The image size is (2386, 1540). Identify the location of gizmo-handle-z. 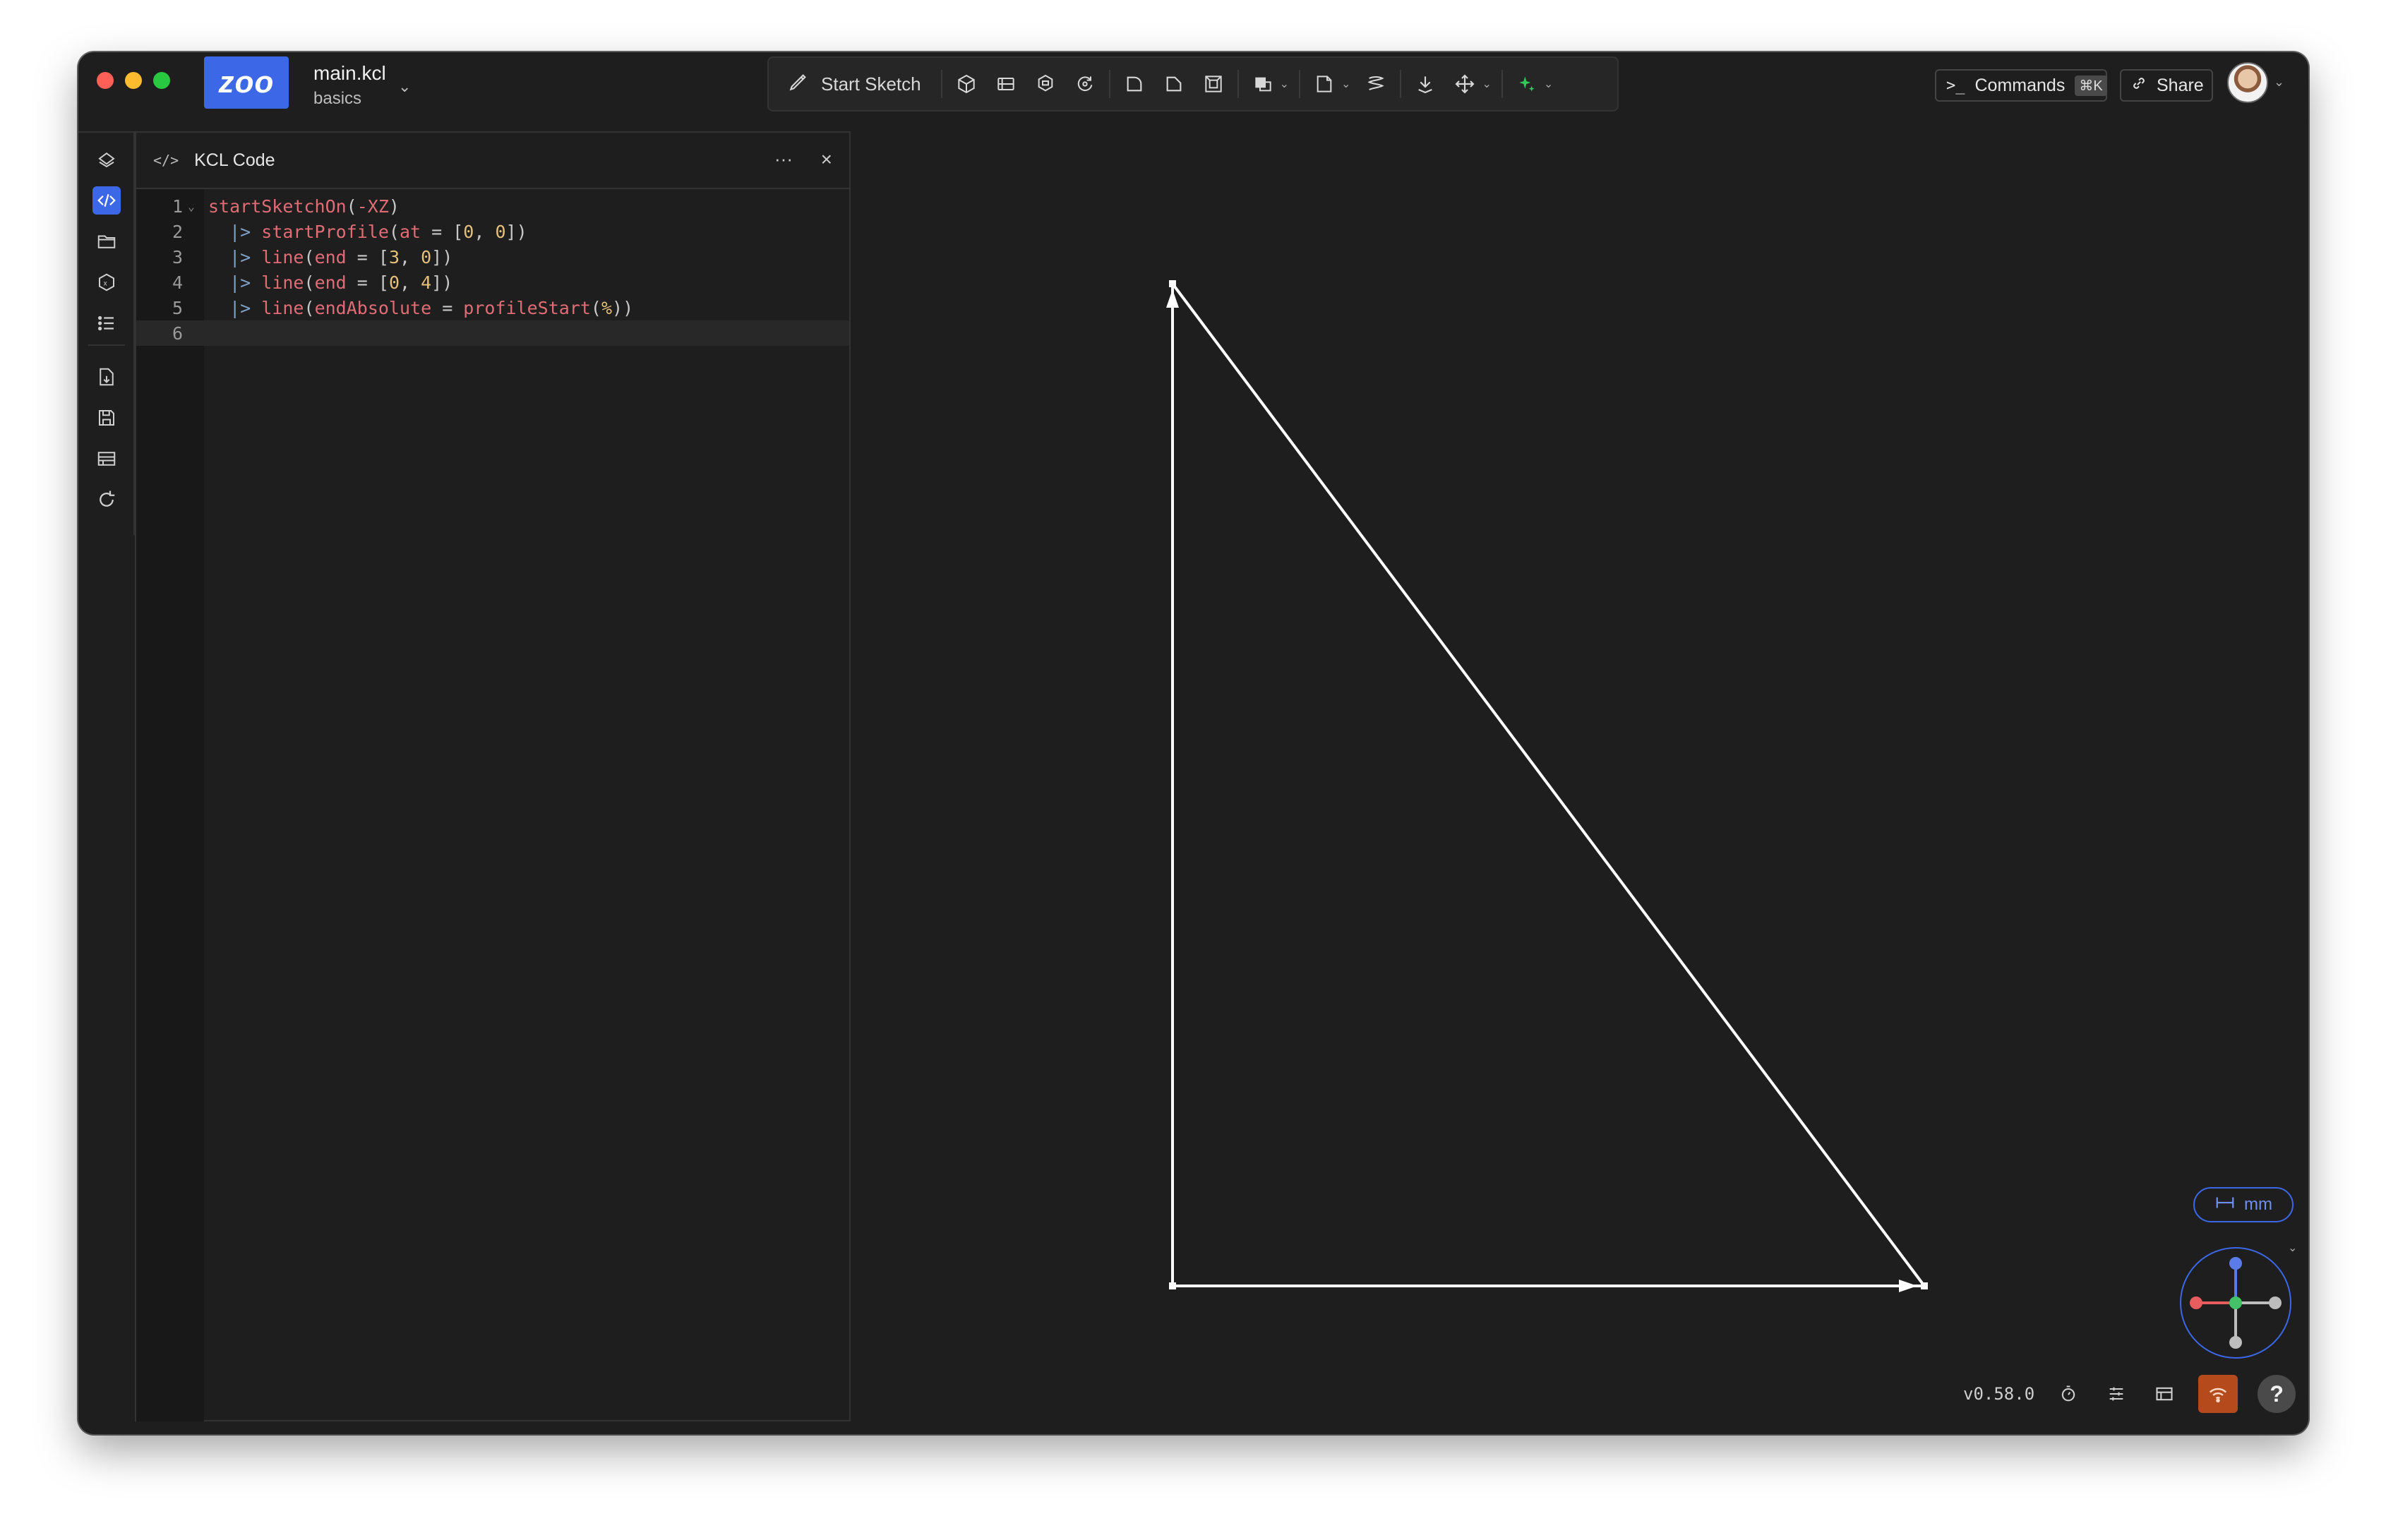
(2235, 1263).